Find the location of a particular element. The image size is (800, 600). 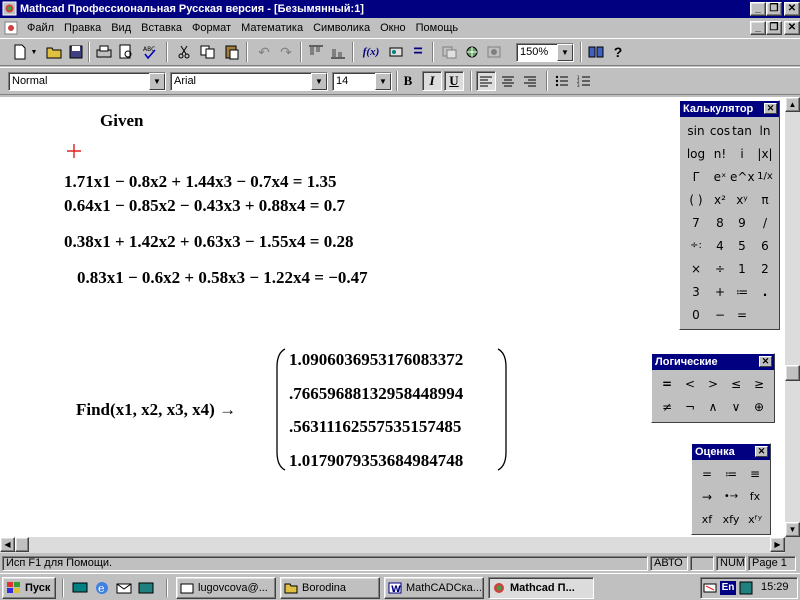

open-folder-icon is located at coordinates (54, 52).